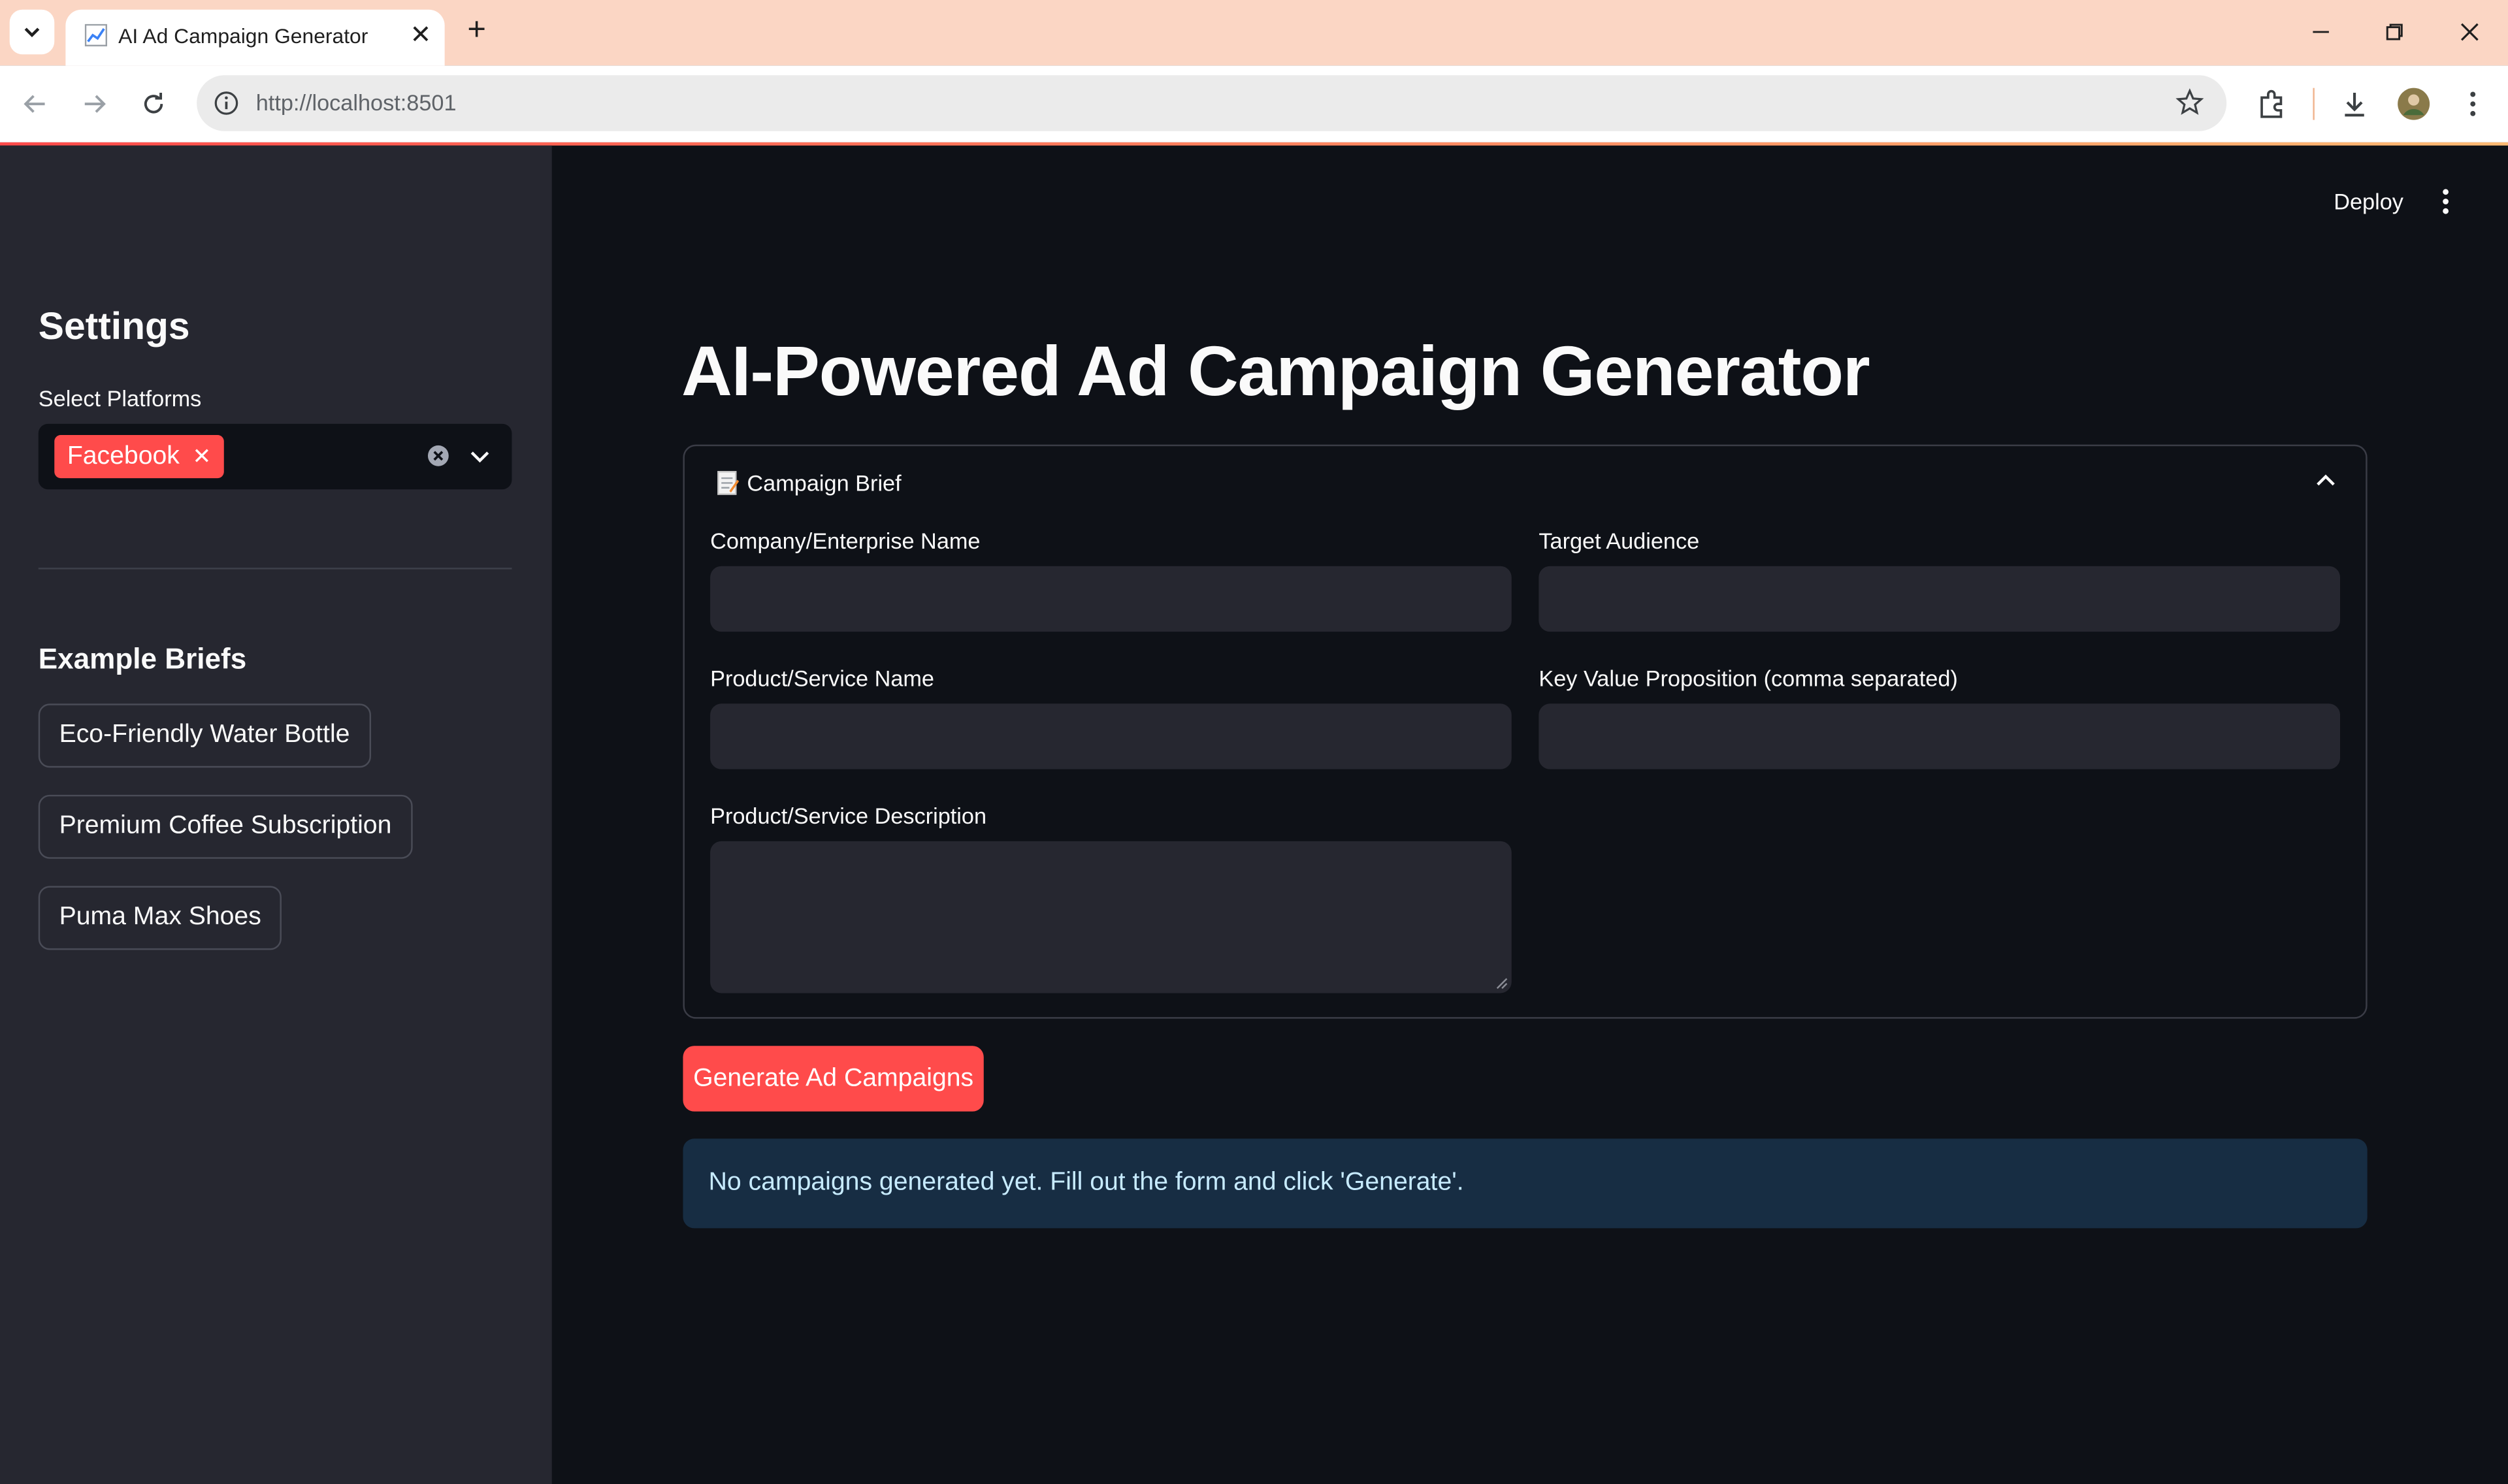  What do you see at coordinates (142, 659) in the screenshot?
I see `examples-heading: Example Briefs` at bounding box center [142, 659].